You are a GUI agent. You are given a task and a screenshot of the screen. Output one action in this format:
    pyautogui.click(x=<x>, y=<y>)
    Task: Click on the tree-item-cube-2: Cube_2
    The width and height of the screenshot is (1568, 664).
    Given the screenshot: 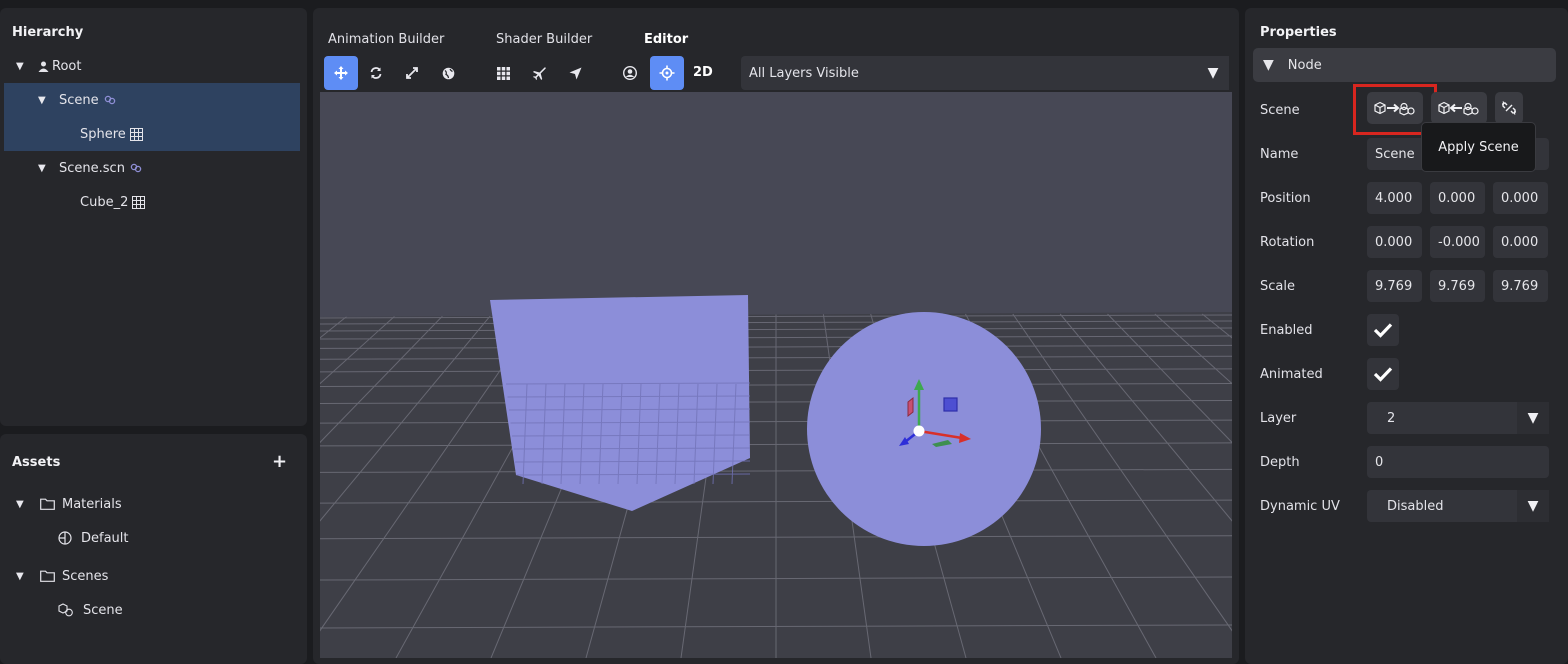 What is the action you would take?
    pyautogui.click(x=152, y=202)
    